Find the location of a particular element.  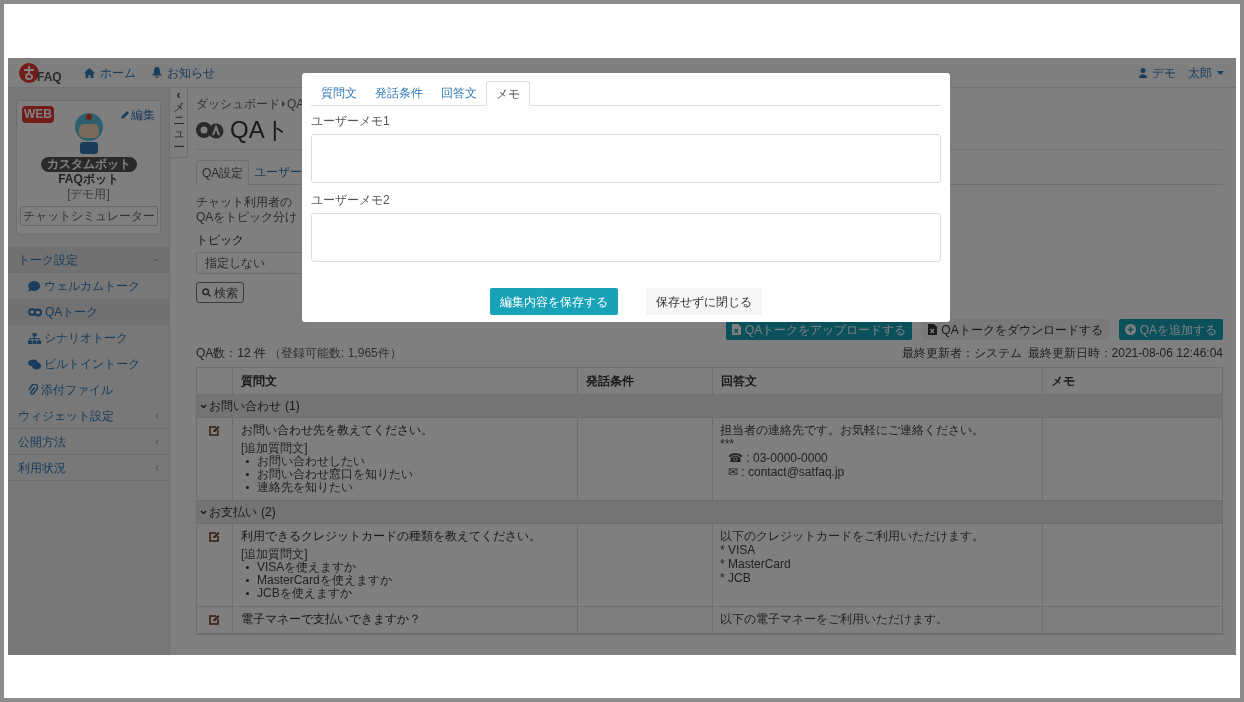

field-label: ユーザーメモ1 is located at coordinates (350, 121).